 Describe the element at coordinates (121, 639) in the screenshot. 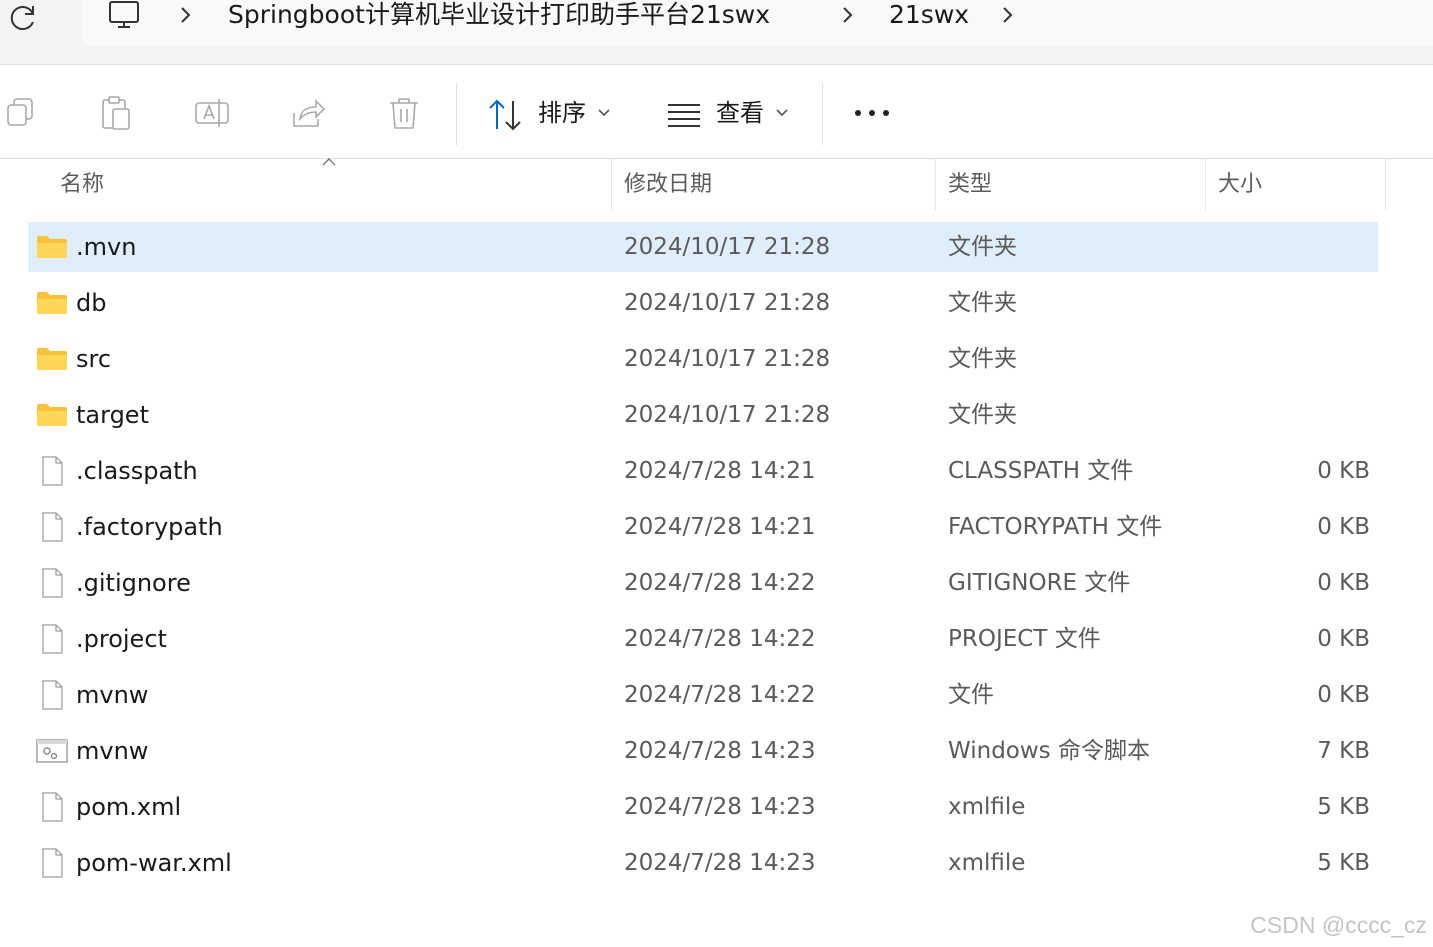

I see `file-name: .project` at that location.